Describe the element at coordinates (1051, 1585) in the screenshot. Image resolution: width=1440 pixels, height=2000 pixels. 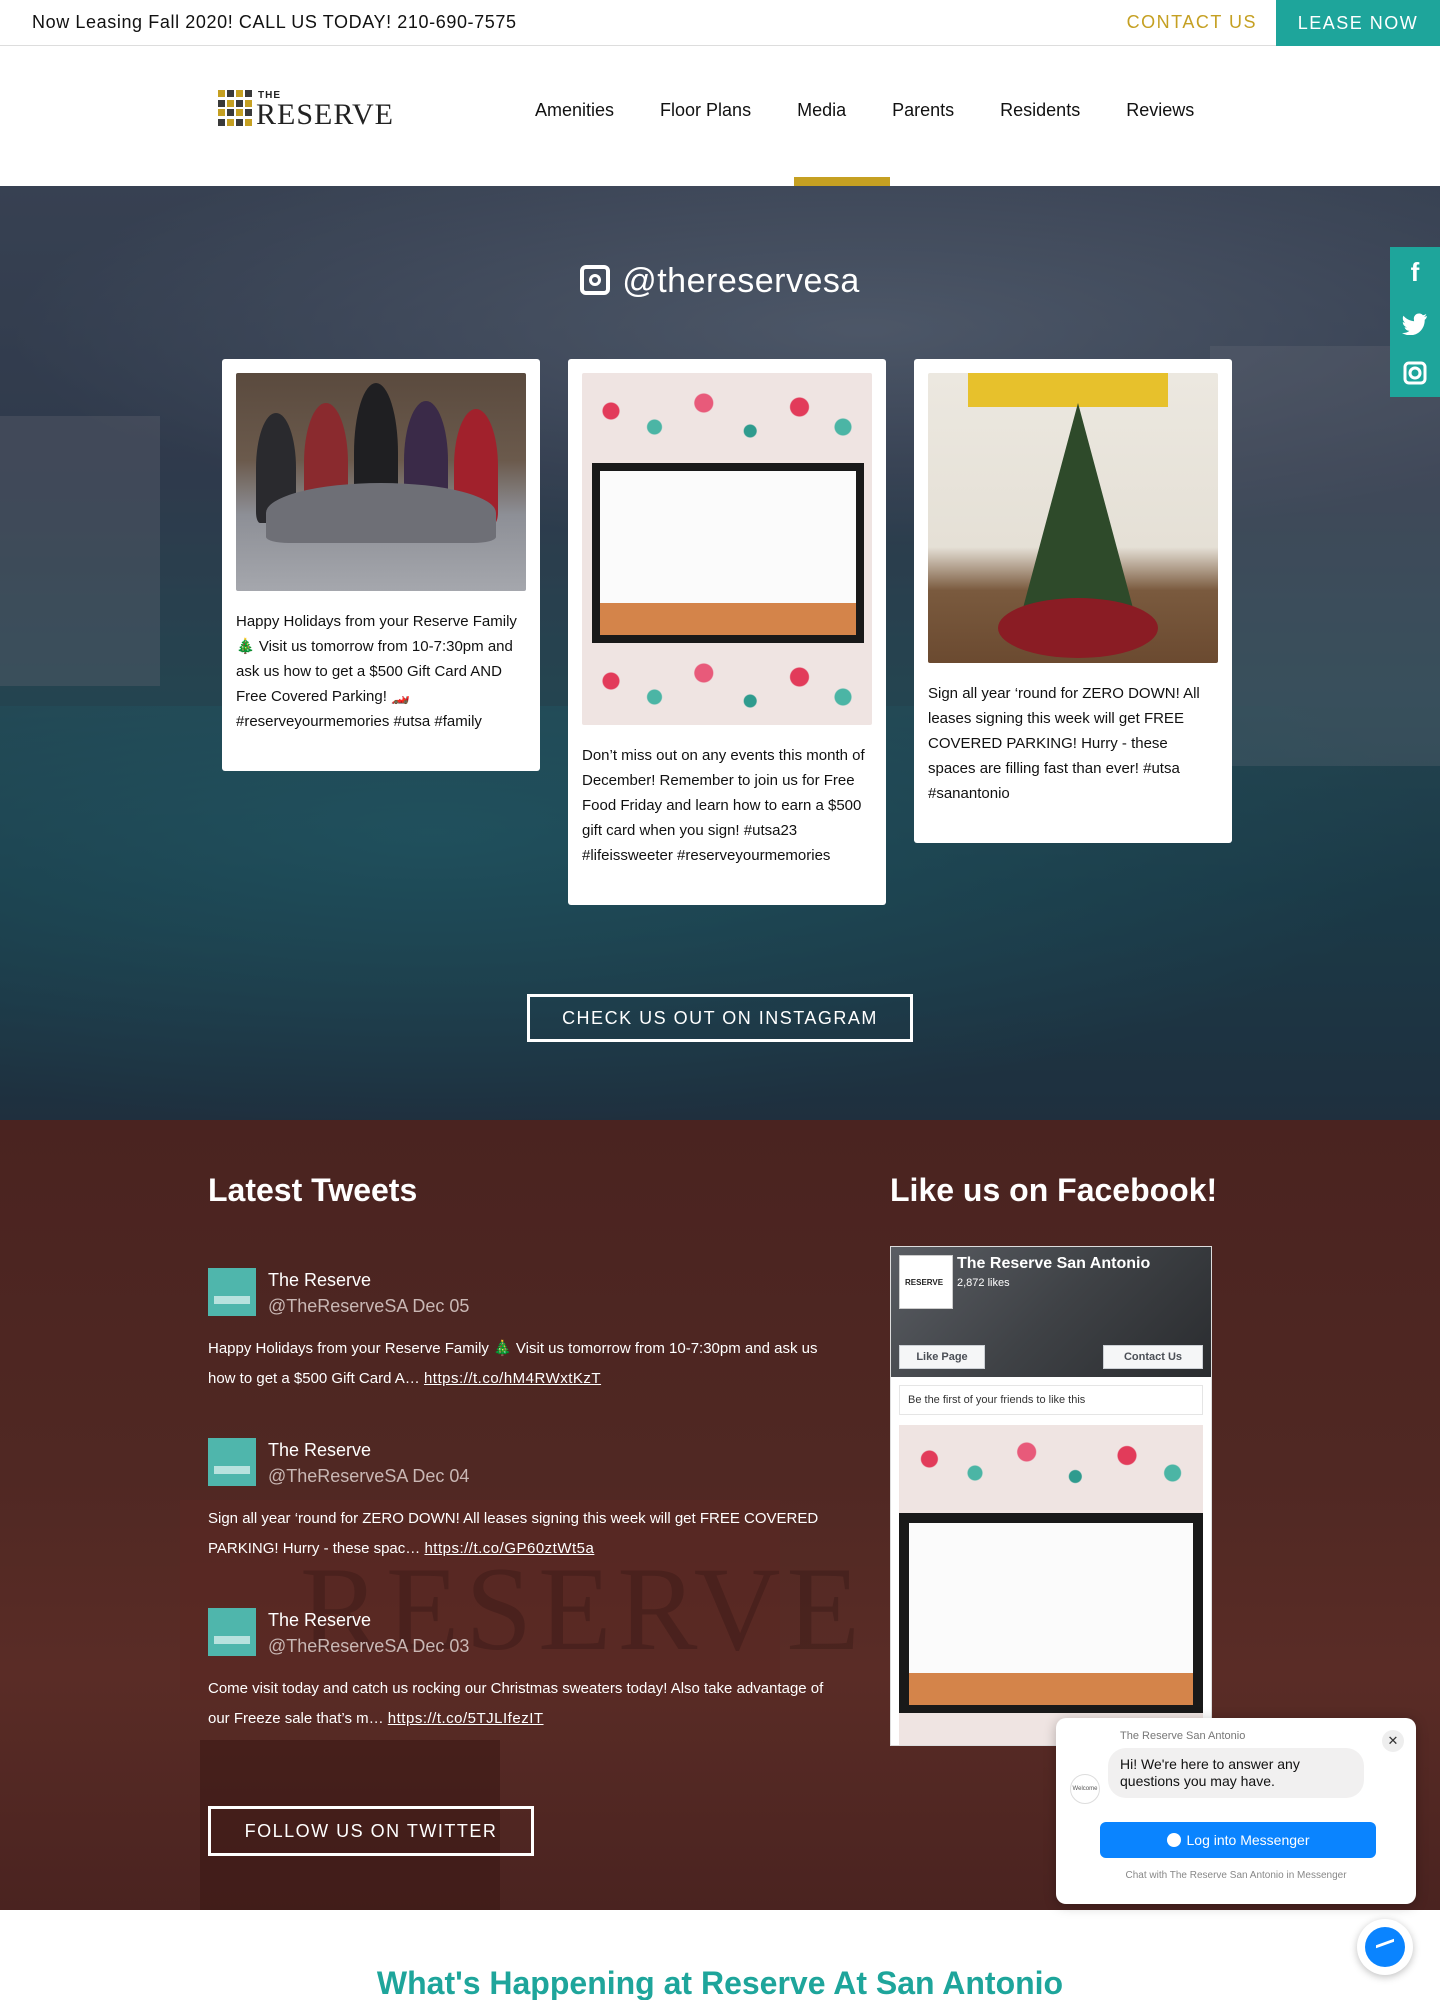
I see `facebook-post-image` at that location.